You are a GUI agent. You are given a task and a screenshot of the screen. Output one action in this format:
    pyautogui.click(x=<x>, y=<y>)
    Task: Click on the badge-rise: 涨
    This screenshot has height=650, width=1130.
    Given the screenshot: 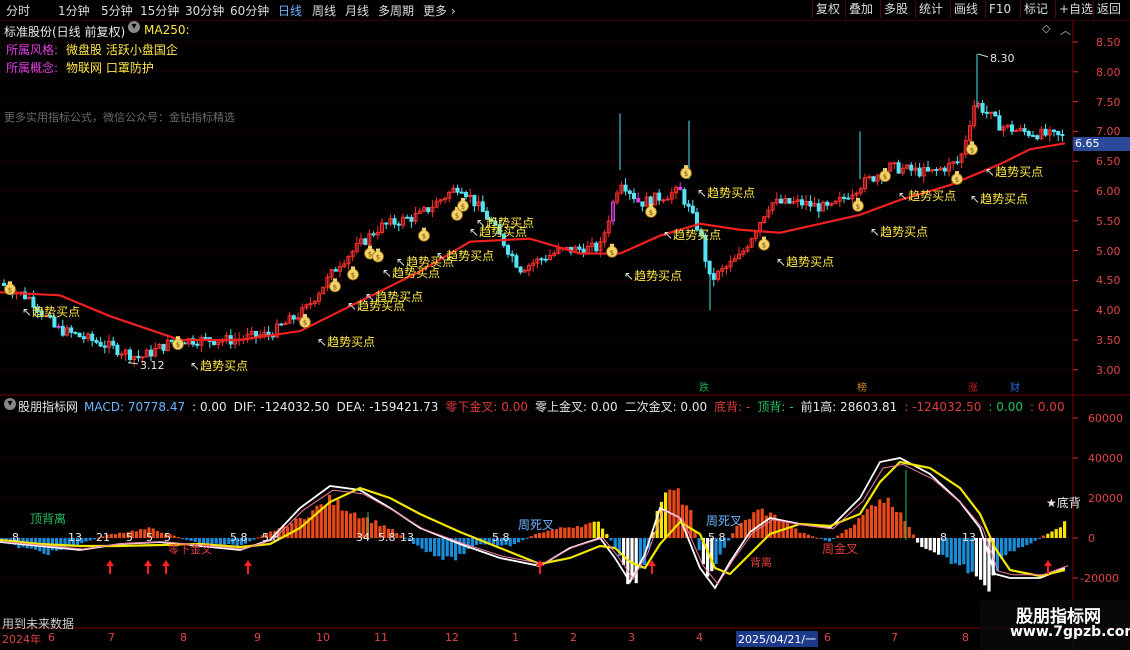 What is the action you would take?
    pyautogui.click(x=973, y=388)
    